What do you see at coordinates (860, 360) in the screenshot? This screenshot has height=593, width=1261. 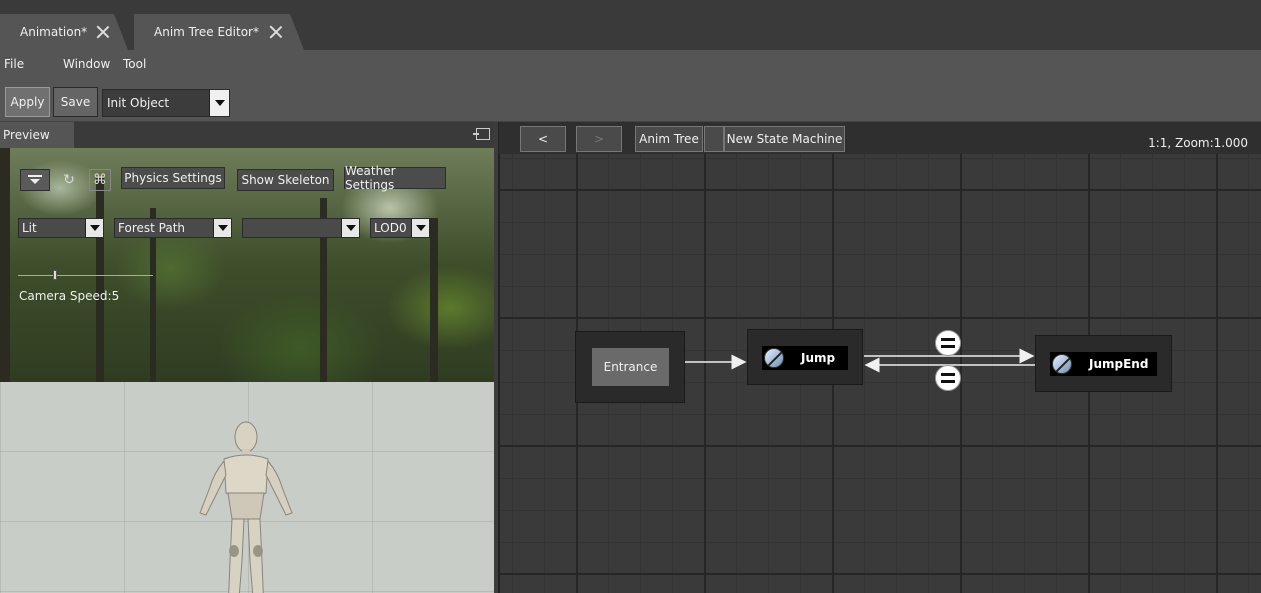 I see `transitions-layer` at bounding box center [860, 360].